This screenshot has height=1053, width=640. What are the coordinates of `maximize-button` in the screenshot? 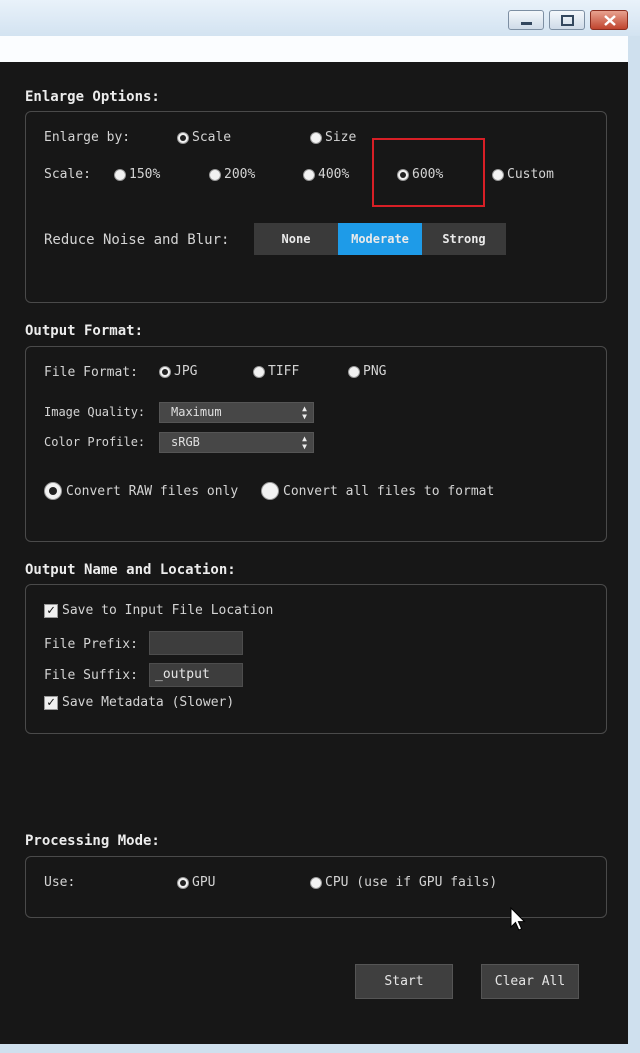 It's located at (567, 20).